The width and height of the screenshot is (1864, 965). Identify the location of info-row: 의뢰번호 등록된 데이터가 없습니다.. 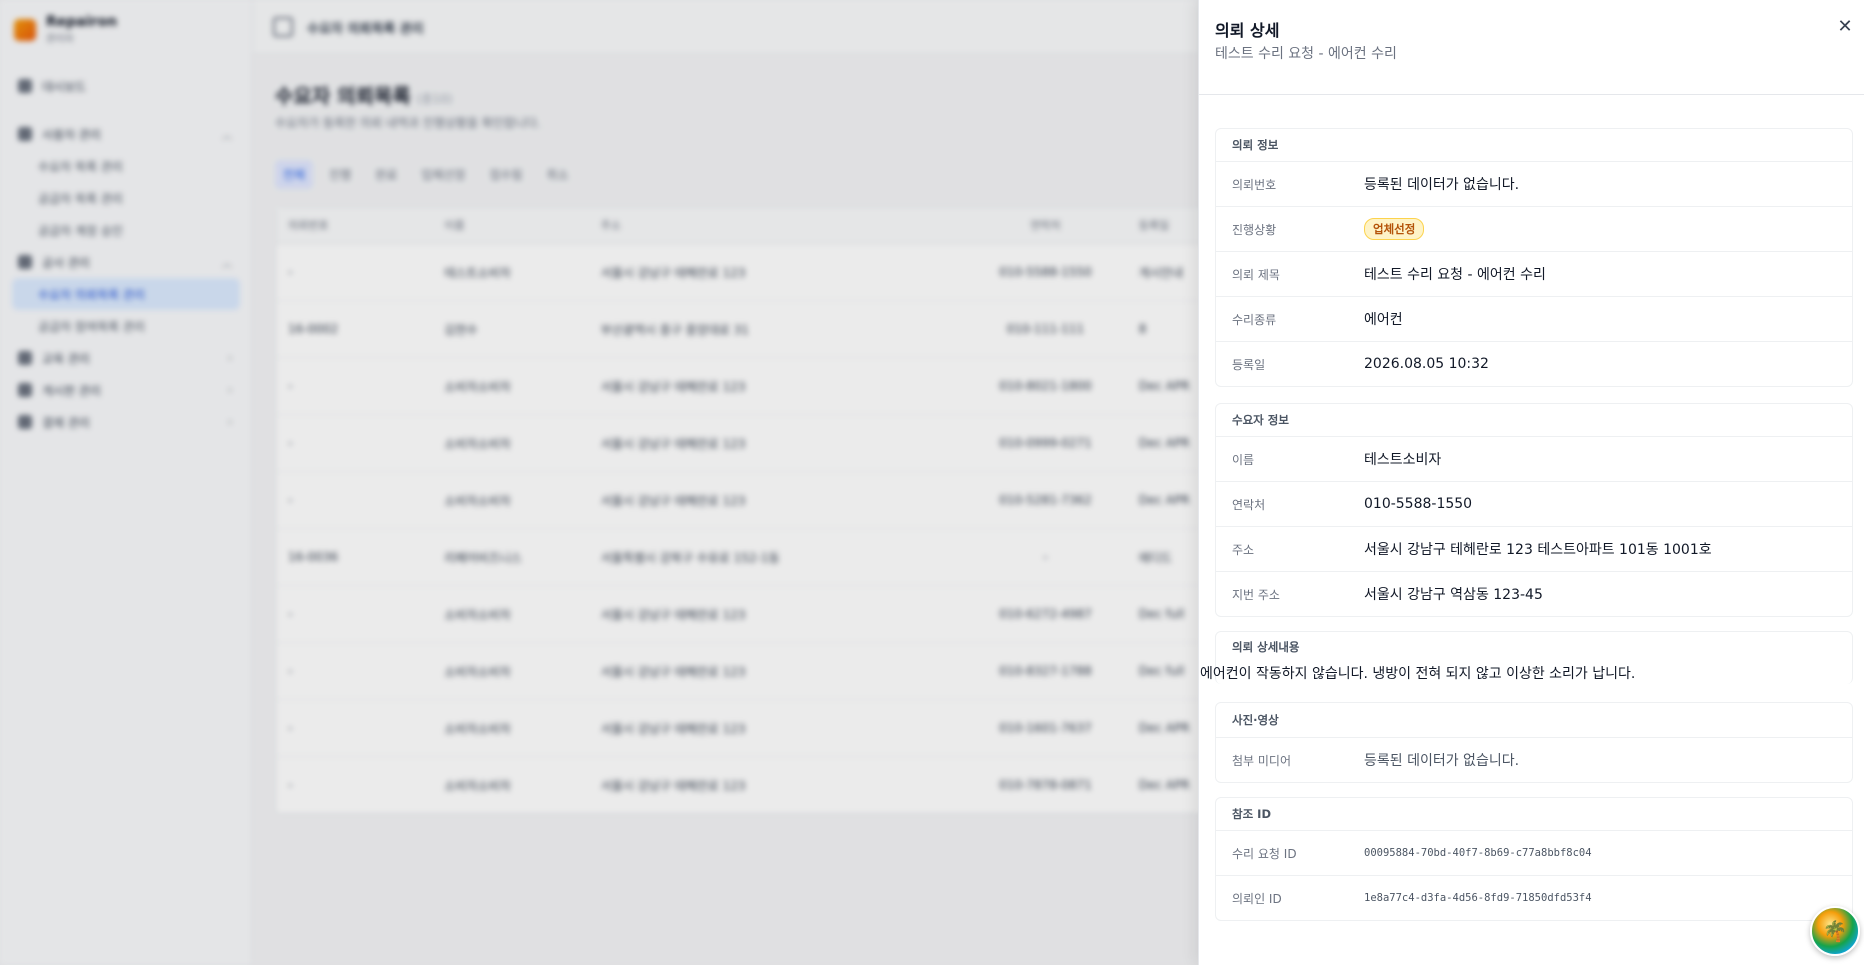
(1534, 184).